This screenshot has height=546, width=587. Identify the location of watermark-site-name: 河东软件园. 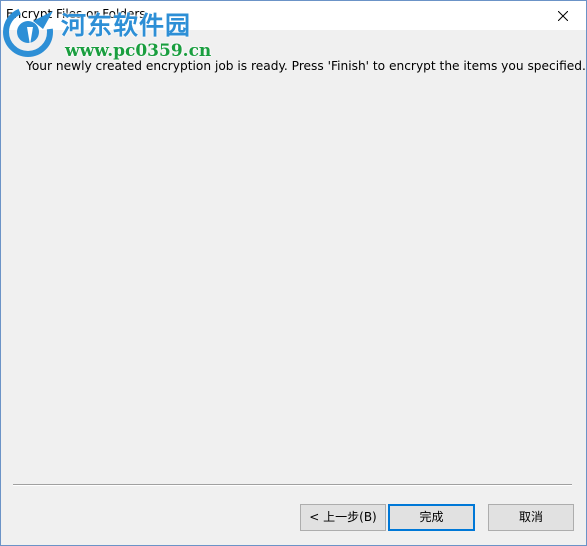
(126, 25).